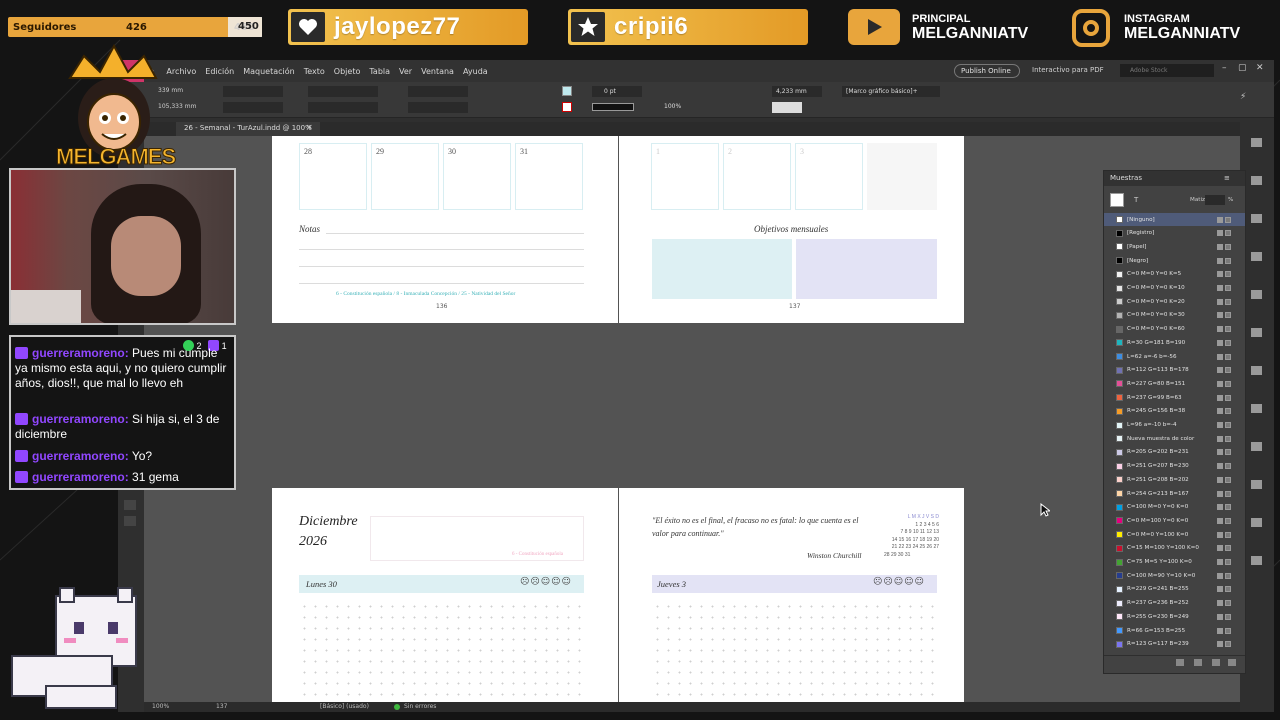 The height and width of the screenshot is (720, 1280). What do you see at coordinates (987, 71) in the screenshot?
I see `publish-online-button: Publish Online` at bounding box center [987, 71].